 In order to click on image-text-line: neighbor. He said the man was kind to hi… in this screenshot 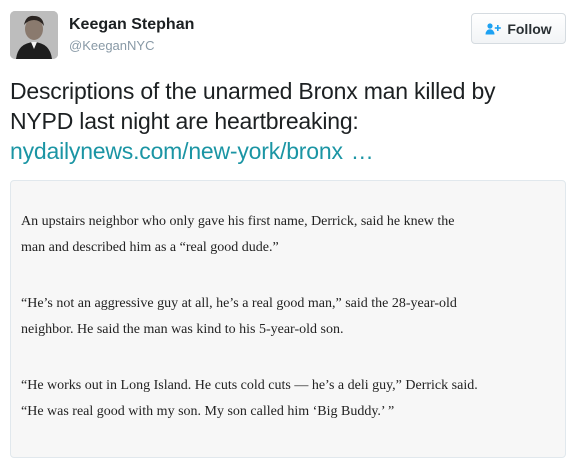, I will do `click(182, 329)`.